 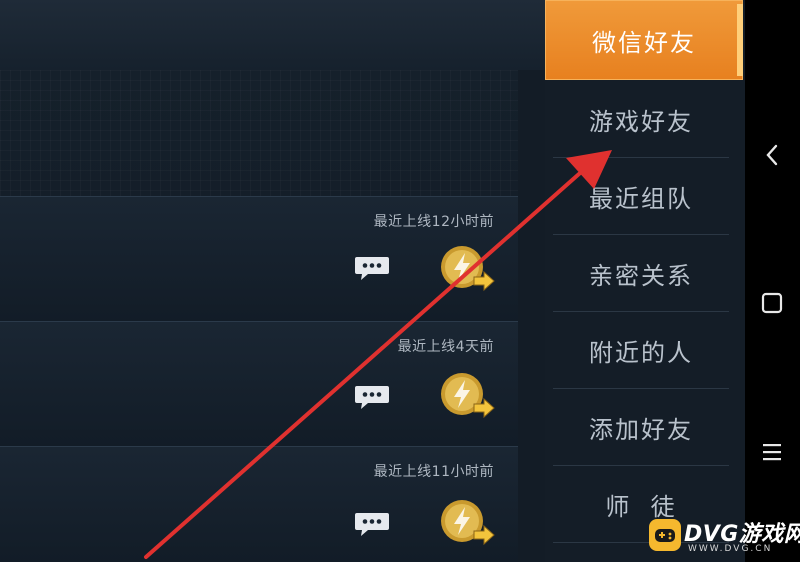 I want to click on square-icon, so click(x=772, y=303).